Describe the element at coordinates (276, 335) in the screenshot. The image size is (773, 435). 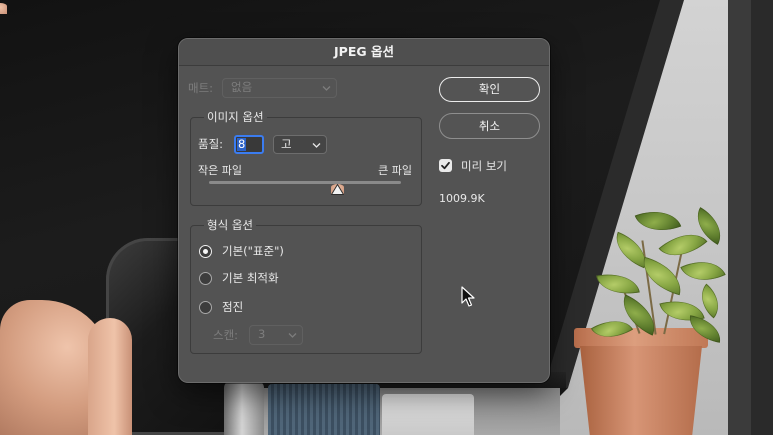
I see `scans-dropdown: 3` at that location.